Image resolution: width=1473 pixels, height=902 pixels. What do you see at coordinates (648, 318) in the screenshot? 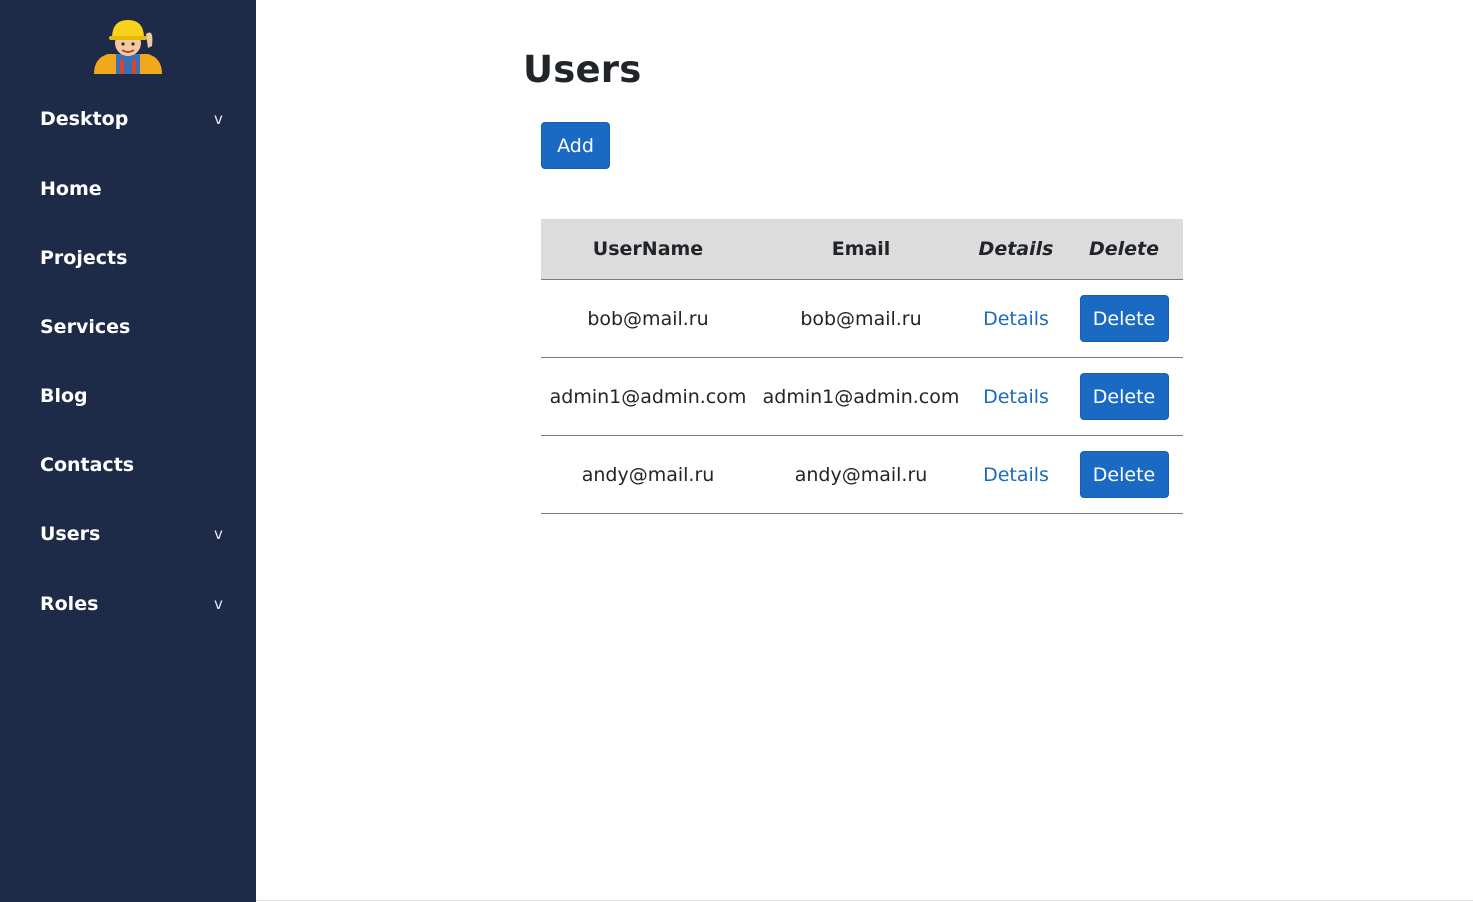
I see `username-cell: bob@mail.ru` at bounding box center [648, 318].